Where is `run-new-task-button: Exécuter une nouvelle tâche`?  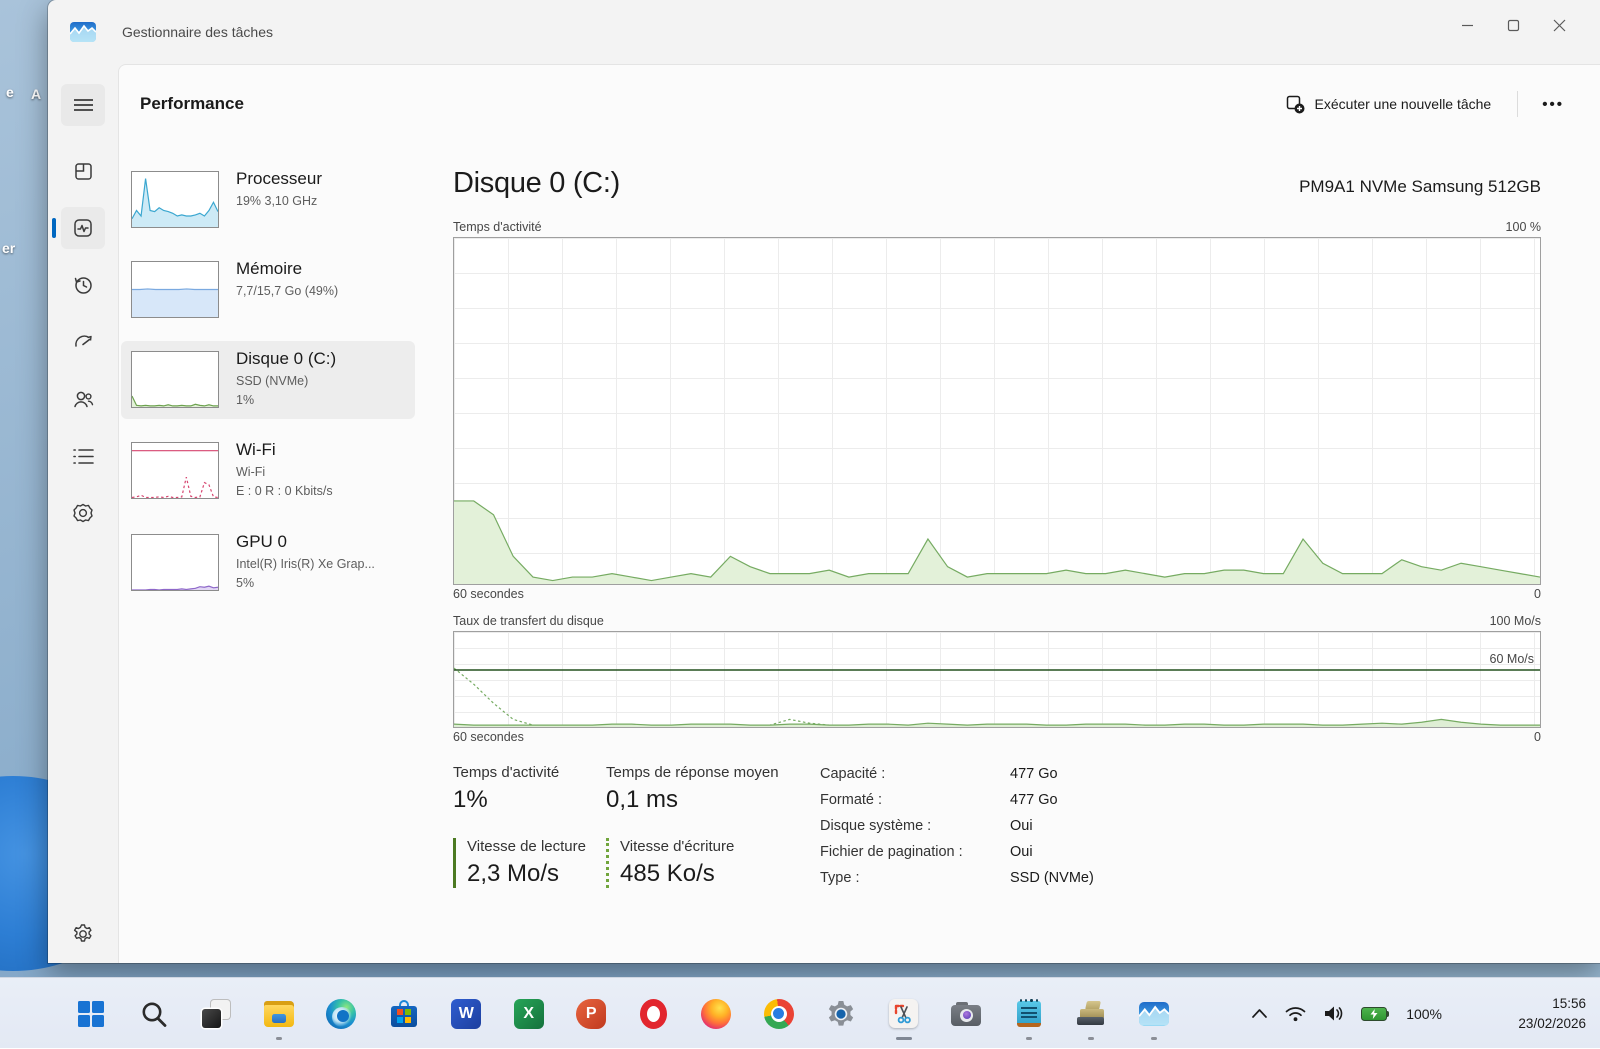 run-new-task-button: Exécuter une nouvelle tâche is located at coordinates (1389, 104).